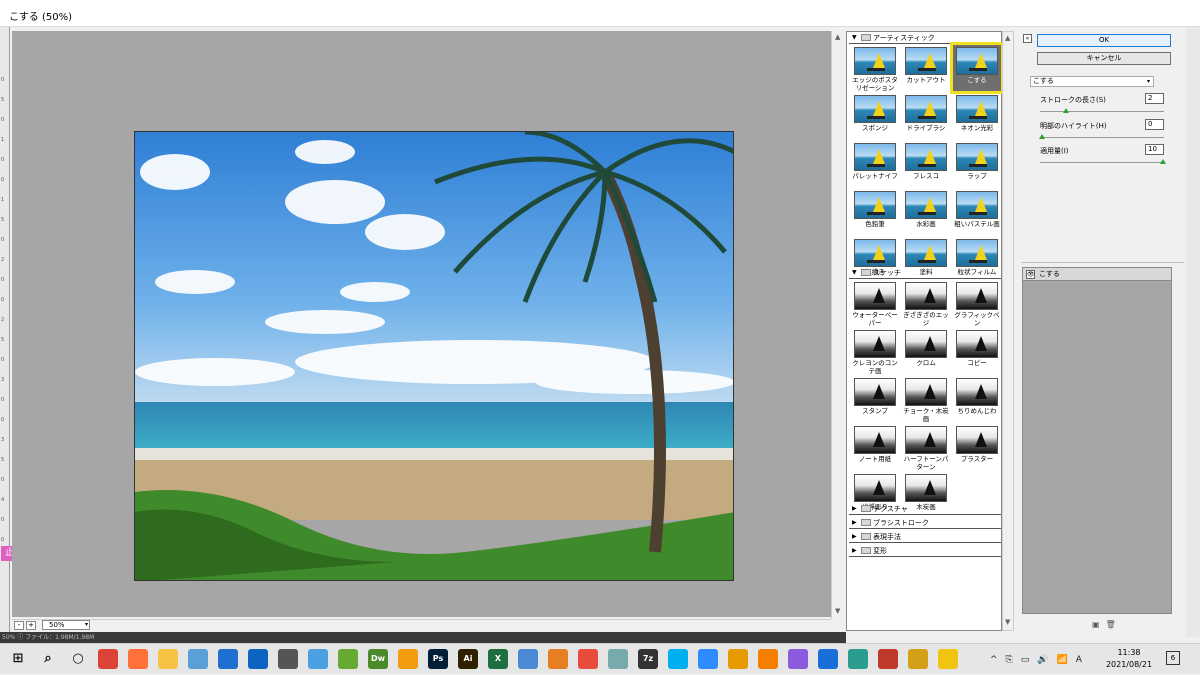 The image size is (1200, 675). Describe the element at coordinates (1025, 660) in the screenshot. I see `tray-icon: ▭` at that location.